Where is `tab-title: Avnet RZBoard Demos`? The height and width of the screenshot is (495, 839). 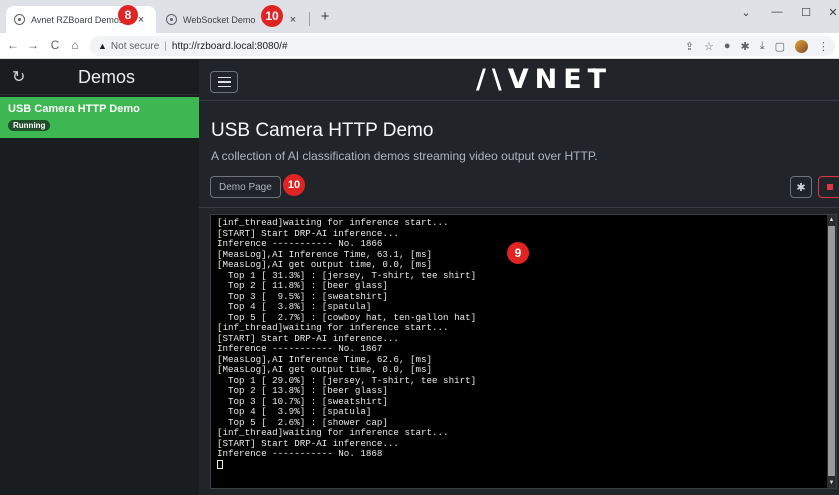
tab-title: Avnet RZBoard Demos is located at coordinates (77, 19).